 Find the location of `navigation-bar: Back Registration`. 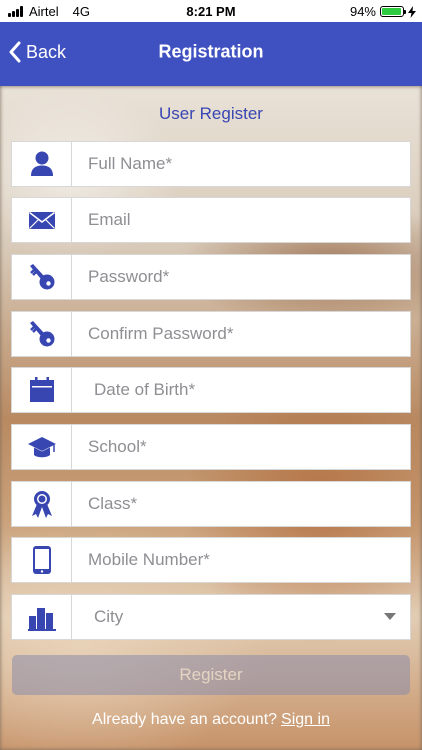

navigation-bar: Back Registration is located at coordinates (211, 54).